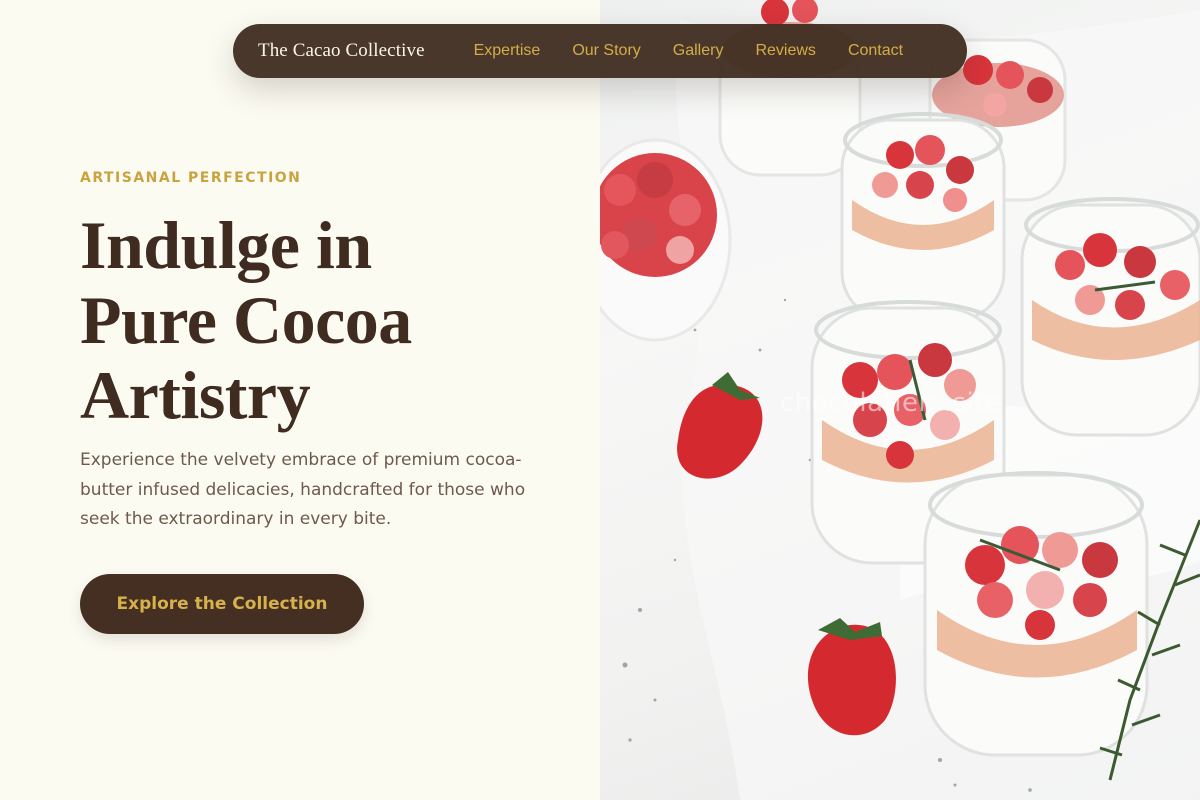 The width and height of the screenshot is (1200, 800). I want to click on headline-line: Pure Cocoa, so click(246, 320).